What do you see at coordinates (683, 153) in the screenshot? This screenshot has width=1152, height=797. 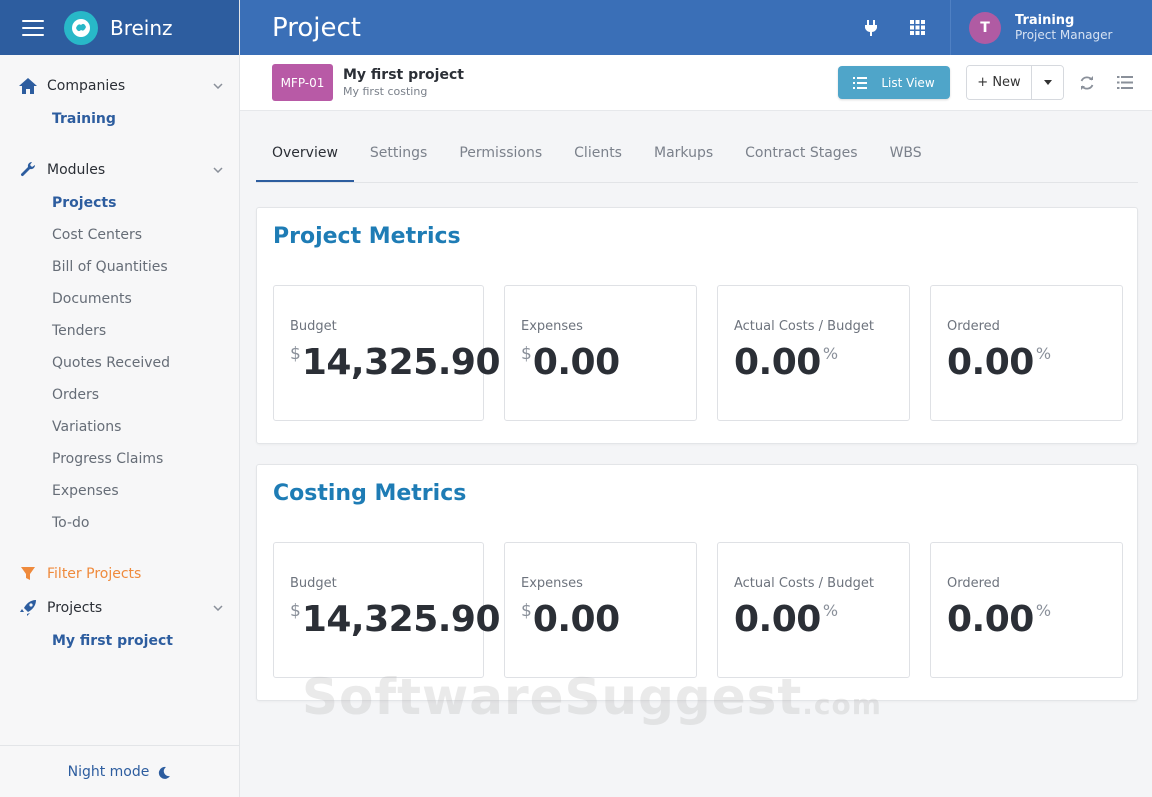 I see `tab-markups: Markups` at bounding box center [683, 153].